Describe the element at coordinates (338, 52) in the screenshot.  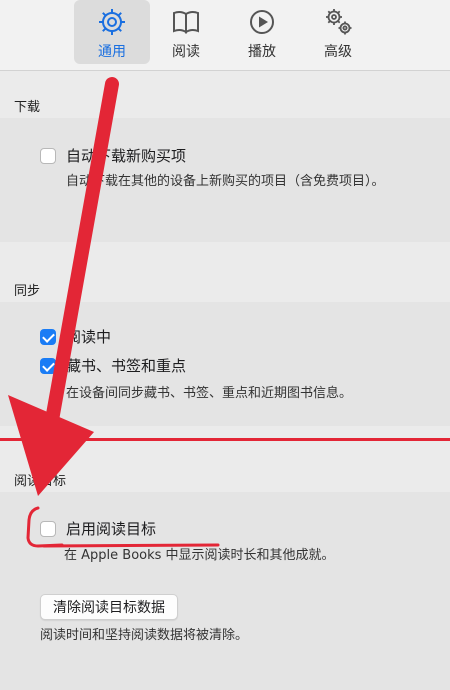
I see `tab-advanced-label: 高级` at that location.